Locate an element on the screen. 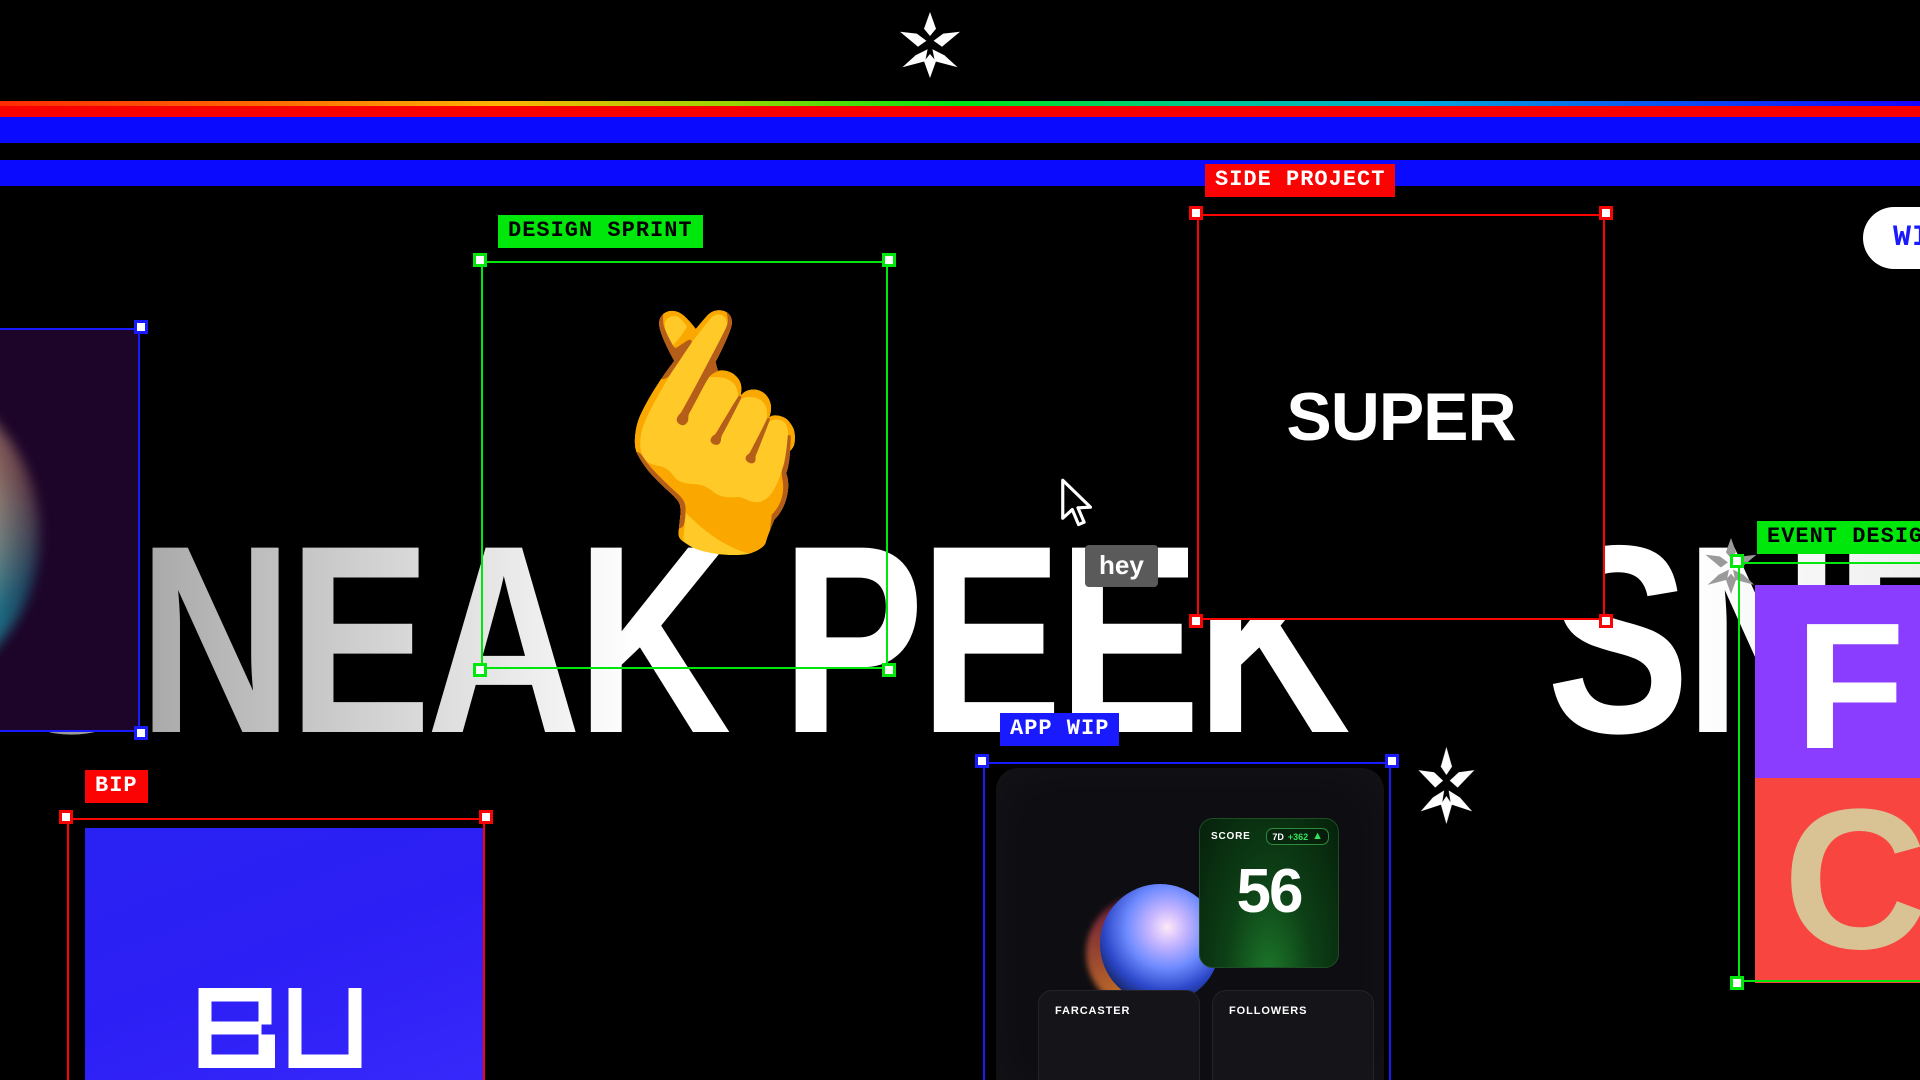  frame-label-side-project: SIDE PROJECT is located at coordinates (1300, 181).